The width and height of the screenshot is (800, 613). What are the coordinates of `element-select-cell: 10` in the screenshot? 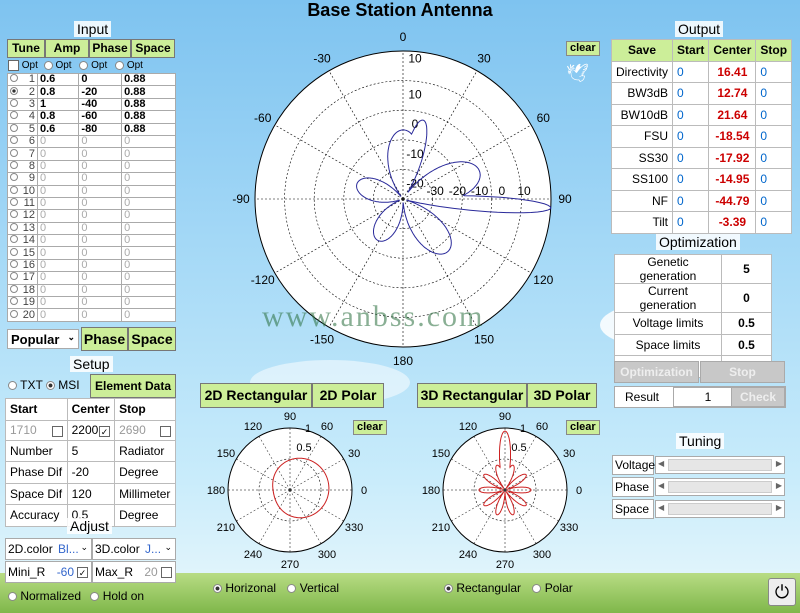 It's located at (22, 191).